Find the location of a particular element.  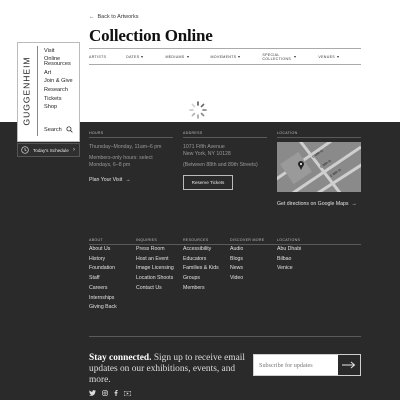

footer-link: Families & Kids is located at coordinates (201, 269).